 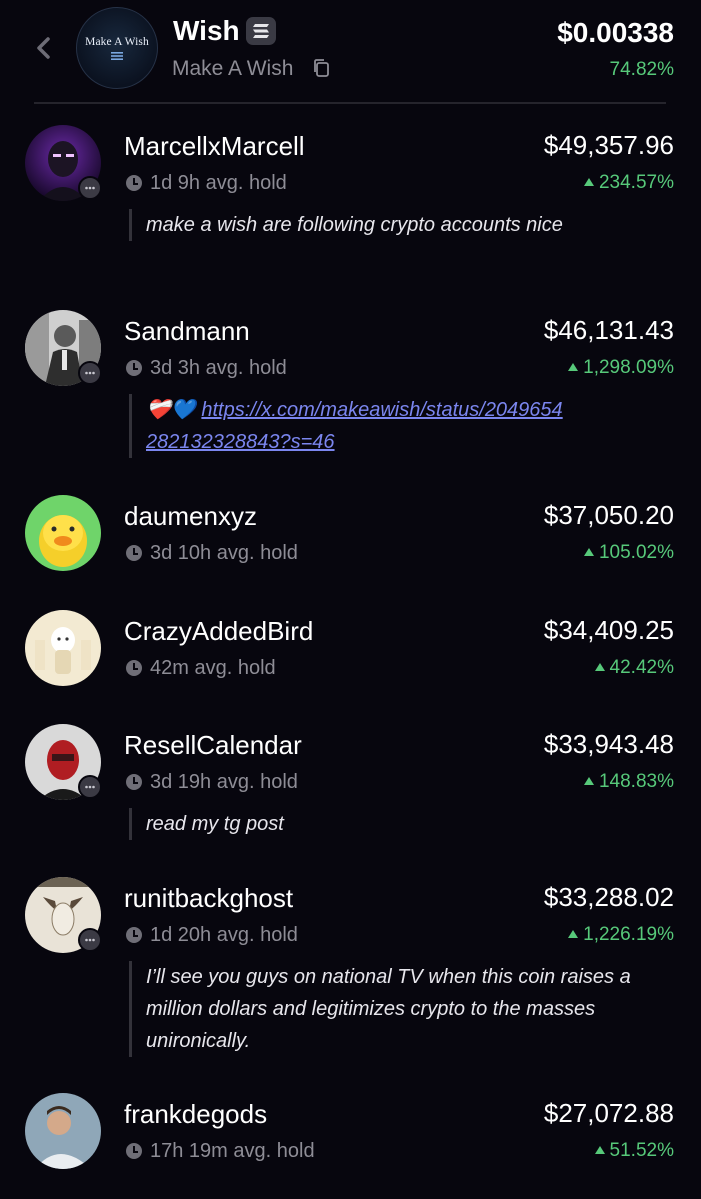 I want to click on holder-change: 51.52%, so click(x=634, y=1151).